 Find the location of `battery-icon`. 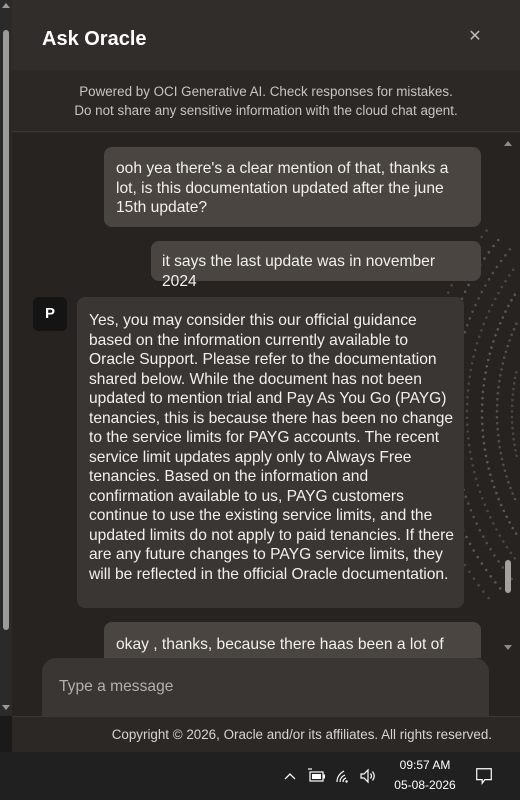

battery-icon is located at coordinates (317, 776).